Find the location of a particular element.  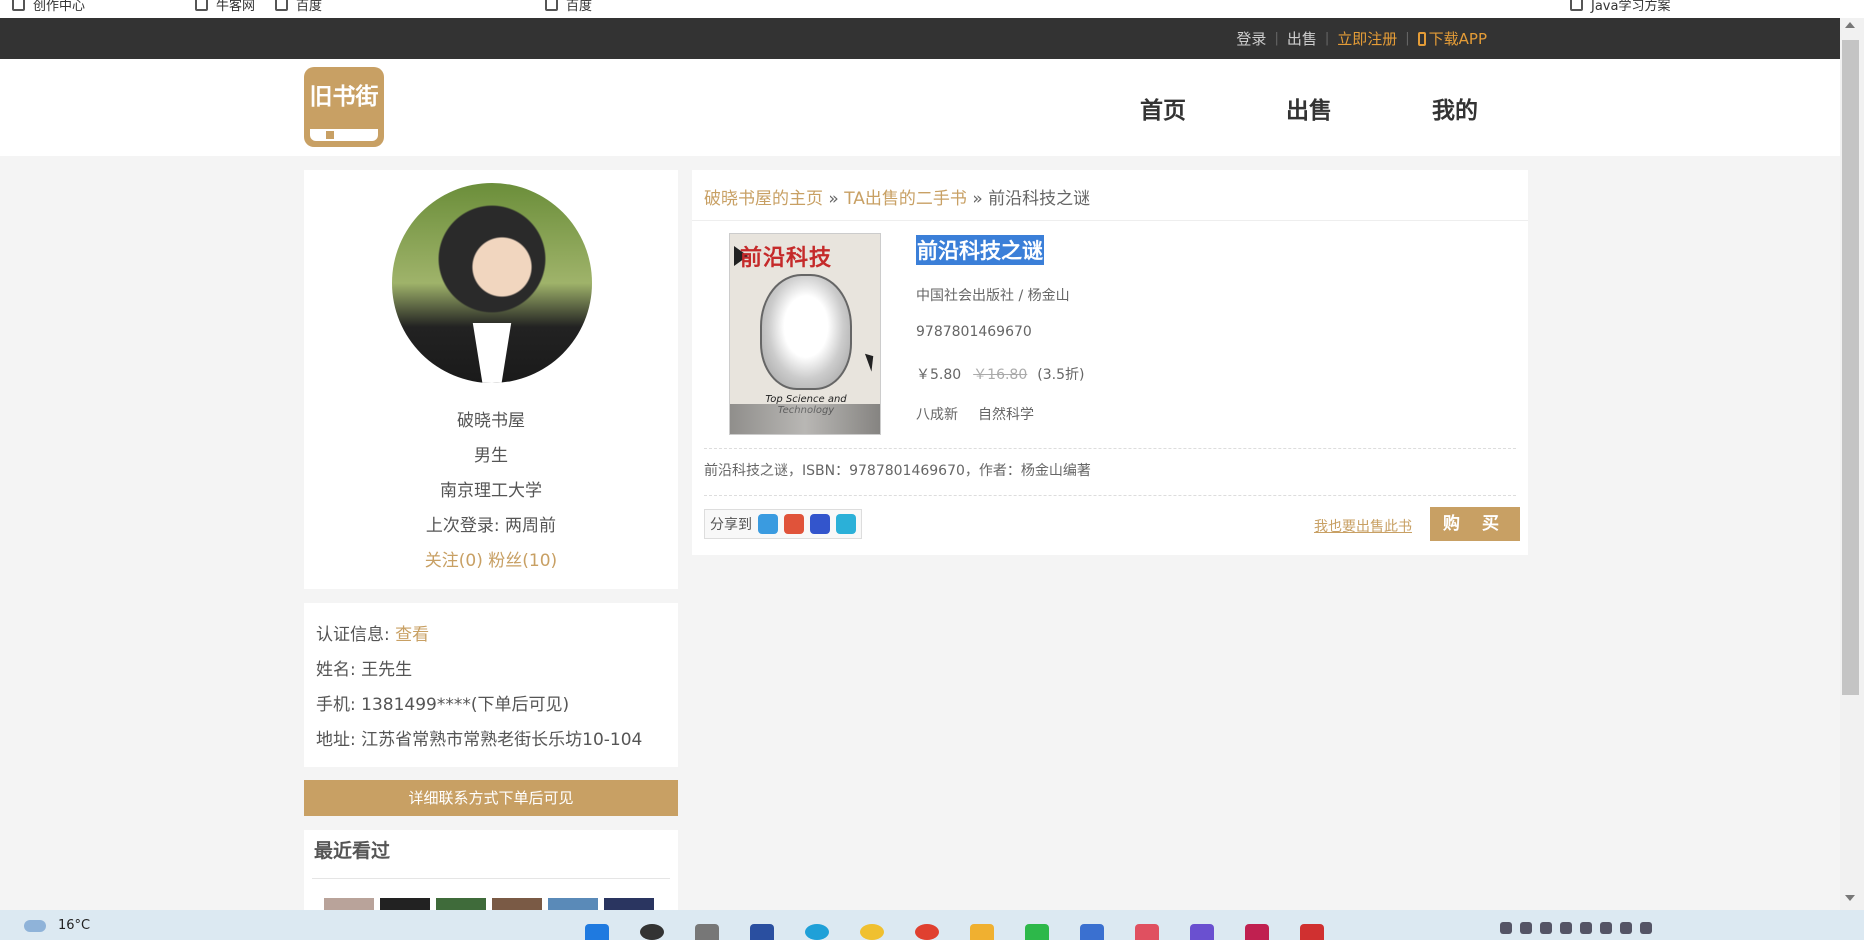

top-bar: 登录 | 出售 | 立即注册 | 下载APP is located at coordinates (920, 38).